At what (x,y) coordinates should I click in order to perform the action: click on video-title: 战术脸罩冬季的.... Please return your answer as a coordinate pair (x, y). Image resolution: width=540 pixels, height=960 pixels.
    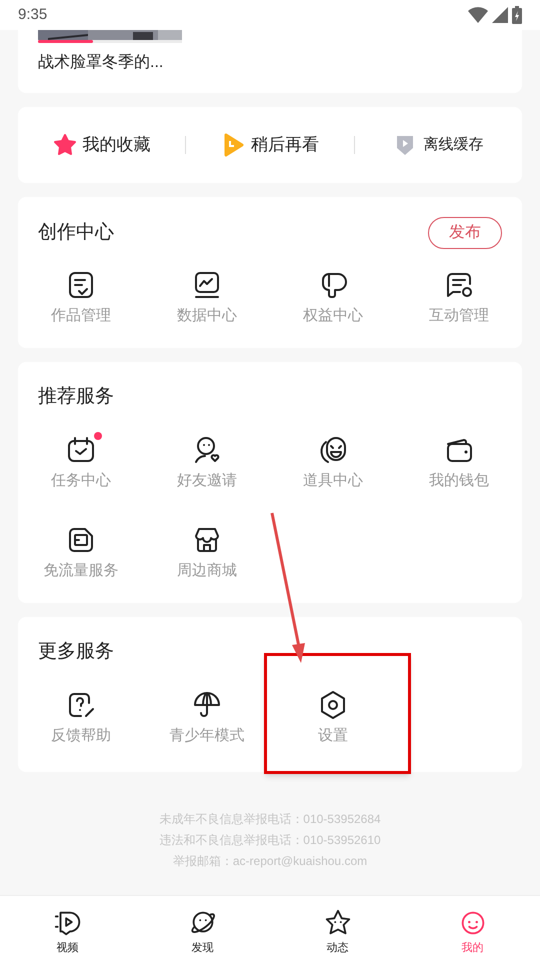
    Looking at the image, I should click on (270, 63).